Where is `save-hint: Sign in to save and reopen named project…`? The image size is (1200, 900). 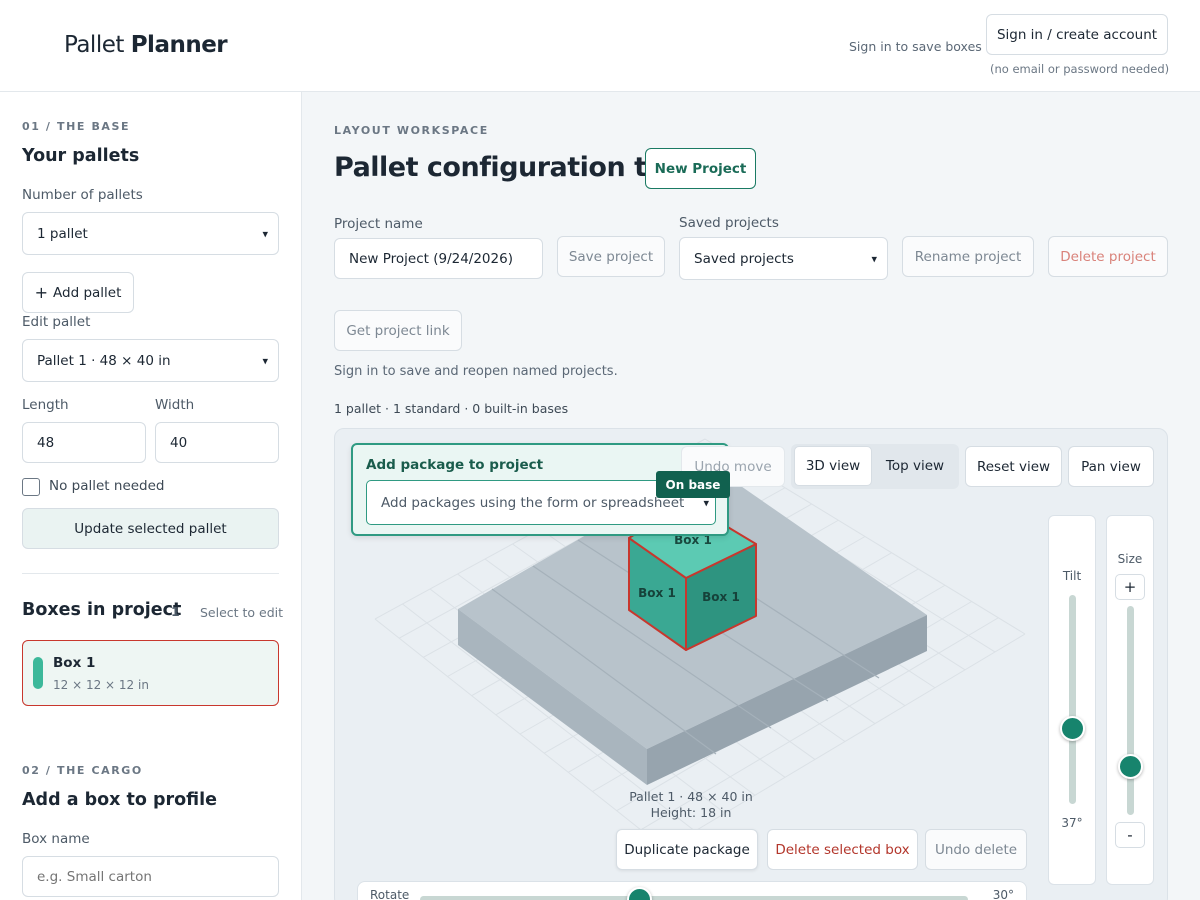 save-hint: Sign in to save and reopen named project… is located at coordinates (476, 371).